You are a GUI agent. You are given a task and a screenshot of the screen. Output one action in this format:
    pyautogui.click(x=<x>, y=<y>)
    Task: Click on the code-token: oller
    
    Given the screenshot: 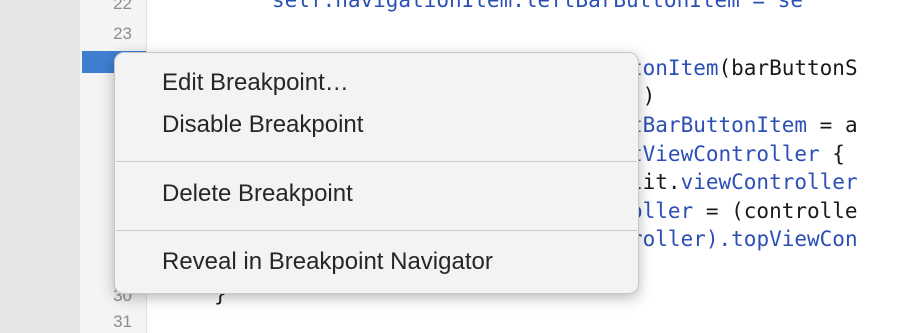 What is the action you would take?
    pyautogui.click(x=662, y=211)
    